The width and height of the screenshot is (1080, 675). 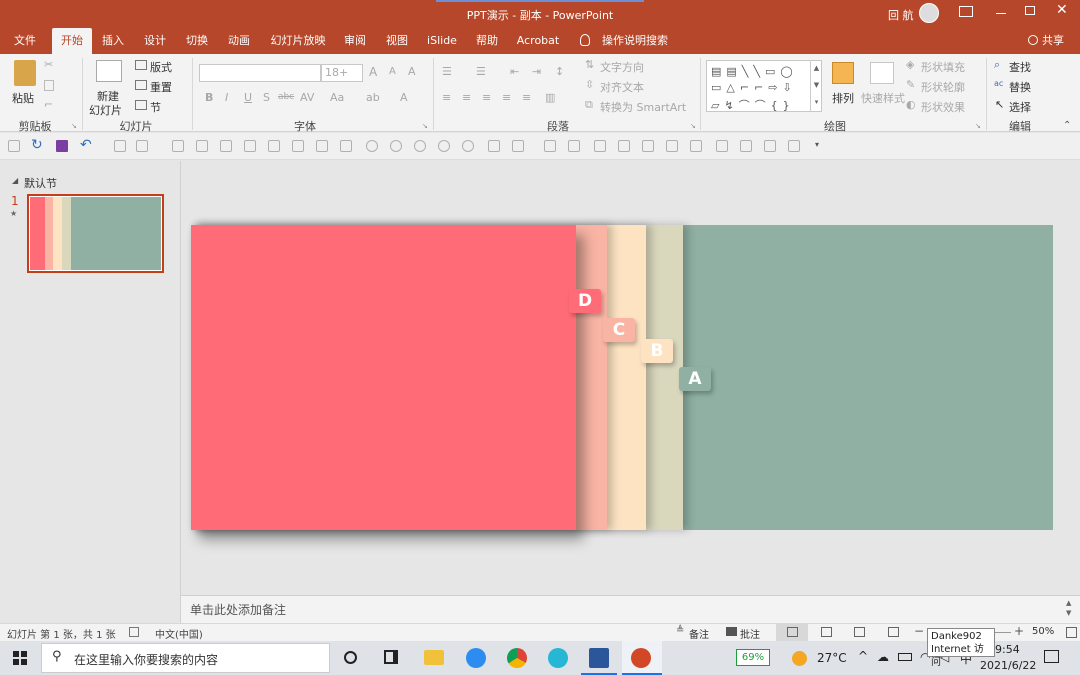 What do you see at coordinates (753, 657) in the screenshot?
I see `battery-indicator: 69%` at bounding box center [753, 657].